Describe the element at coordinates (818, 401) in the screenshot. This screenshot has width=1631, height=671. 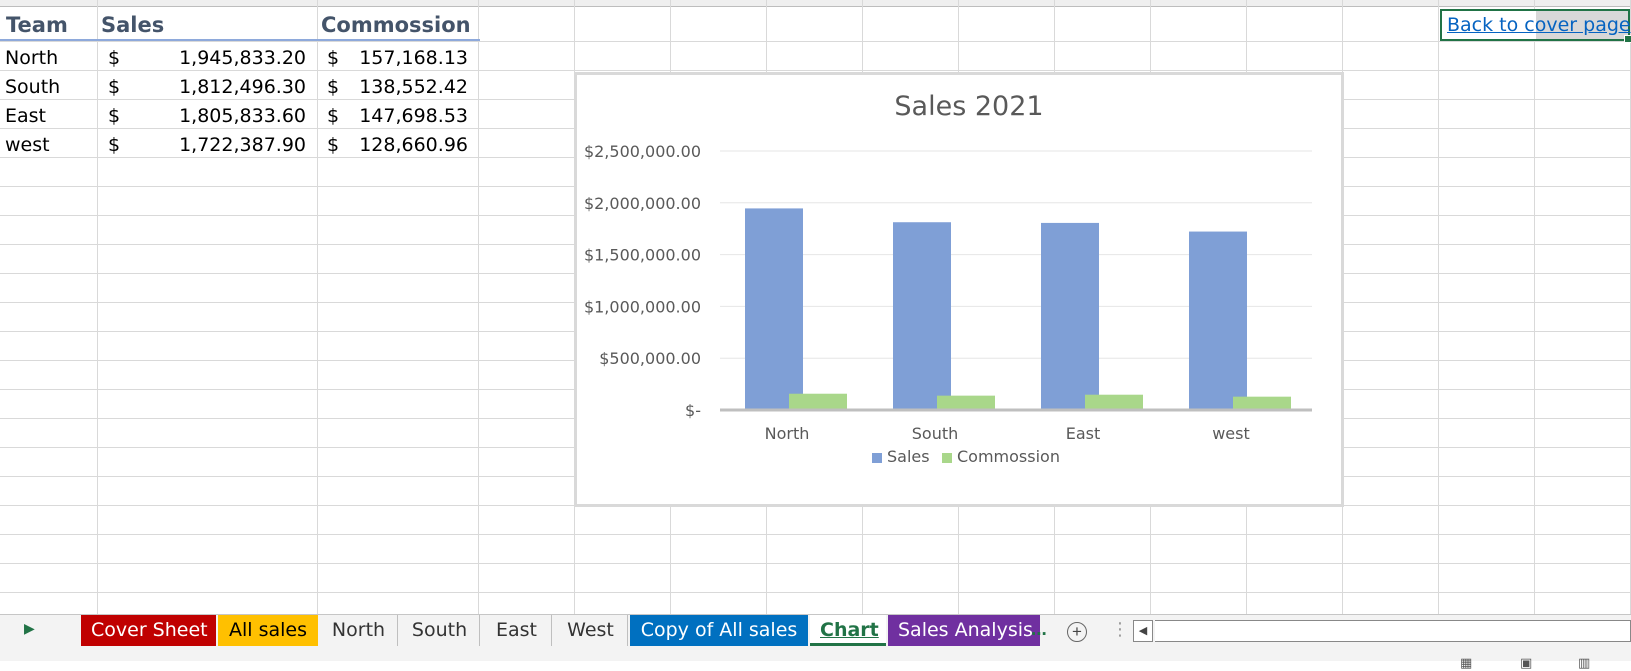
I see `bar-commossion-north` at that location.